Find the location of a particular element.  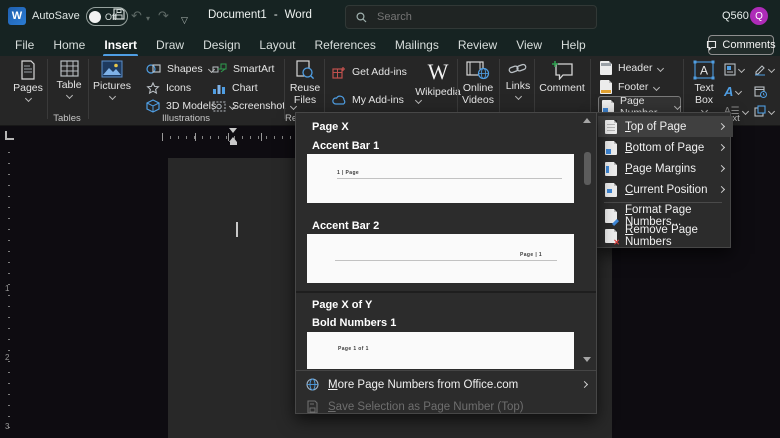

smartart-button: SmartArt is located at coordinates (243, 69).